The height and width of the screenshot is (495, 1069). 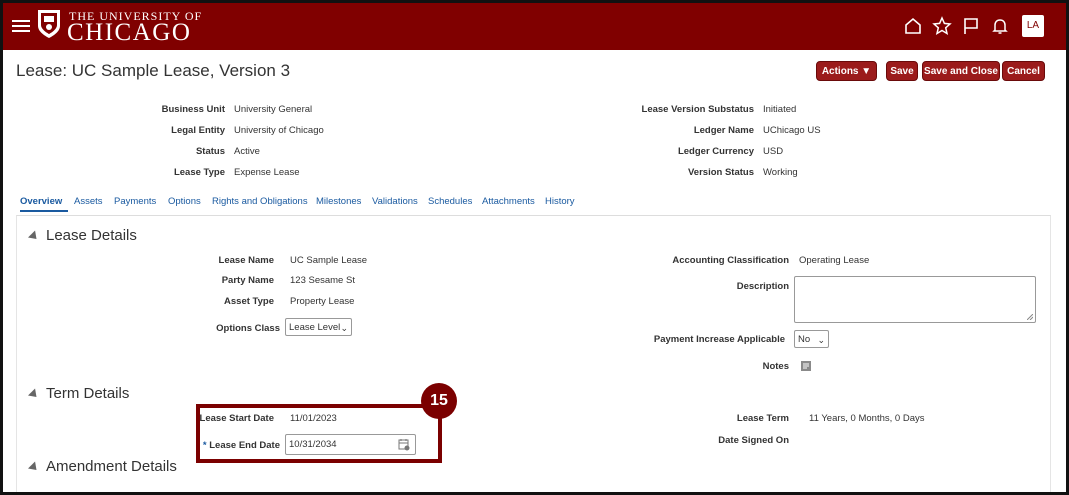 I want to click on legal-entity-value: University of Chicago, so click(x=279, y=130).